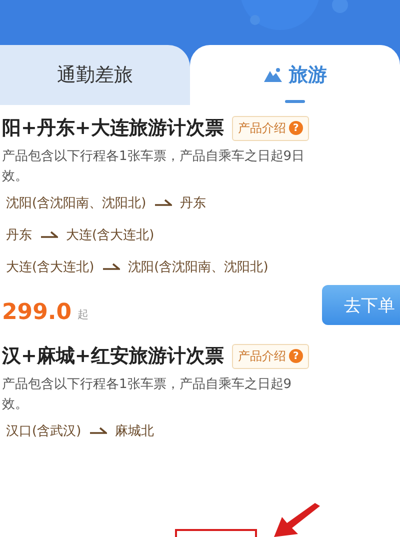 This screenshot has height=537, width=400. Describe the element at coordinates (297, 520) in the screenshot. I see `arrow-icon` at that location.